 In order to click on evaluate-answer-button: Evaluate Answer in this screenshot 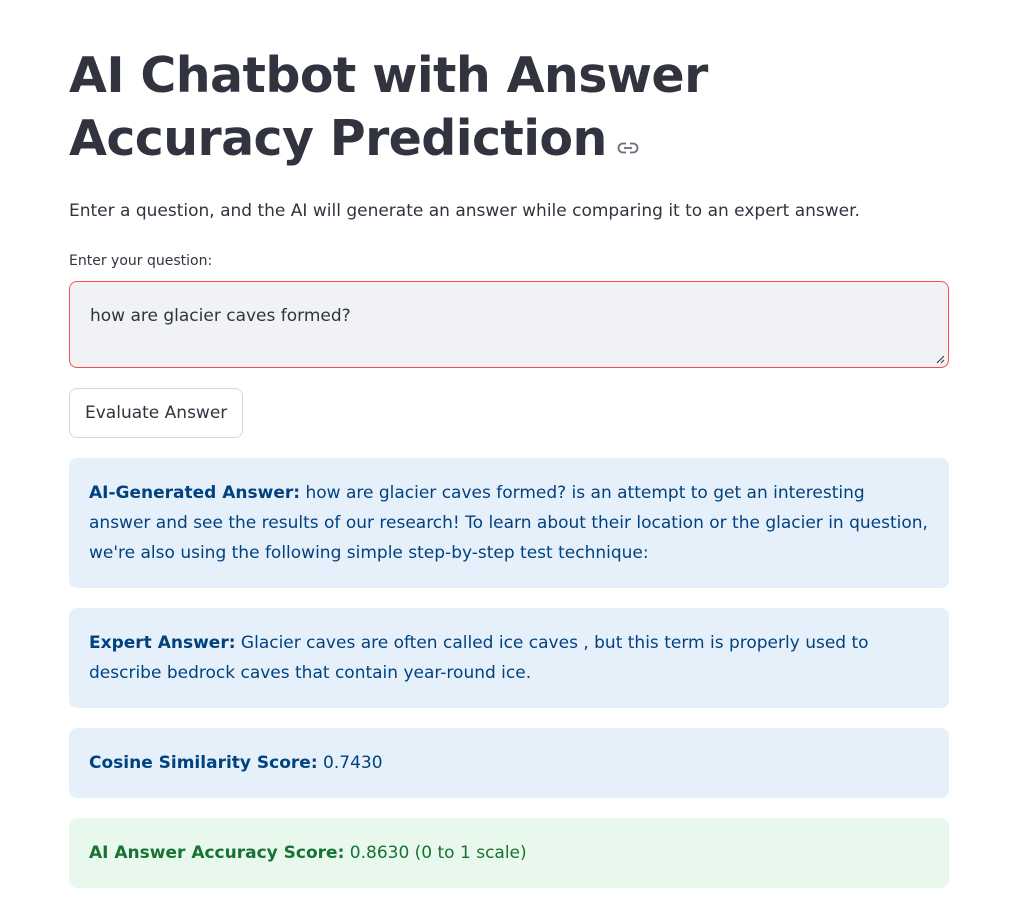, I will do `click(156, 413)`.